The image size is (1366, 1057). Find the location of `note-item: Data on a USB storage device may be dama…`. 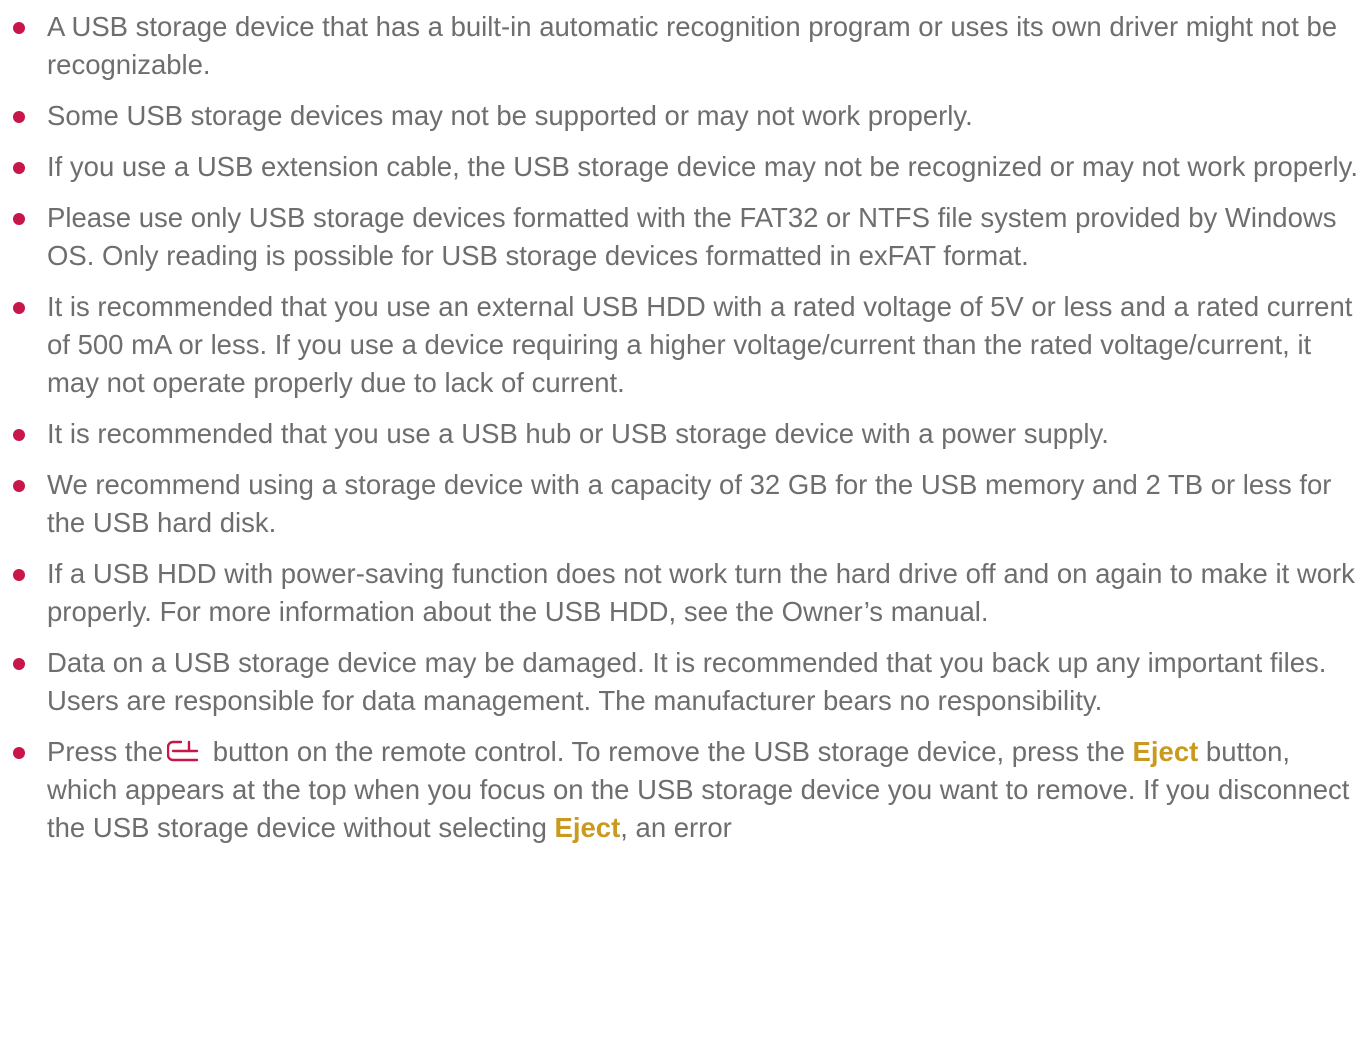

note-item: Data on a USB storage device may be dama… is located at coordinates (683, 682).